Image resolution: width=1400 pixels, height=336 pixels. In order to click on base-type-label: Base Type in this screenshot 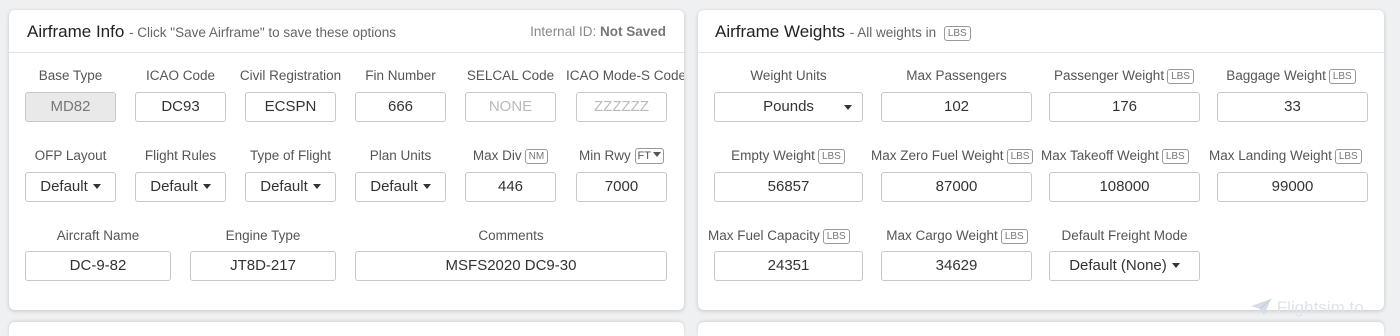, I will do `click(70, 75)`.